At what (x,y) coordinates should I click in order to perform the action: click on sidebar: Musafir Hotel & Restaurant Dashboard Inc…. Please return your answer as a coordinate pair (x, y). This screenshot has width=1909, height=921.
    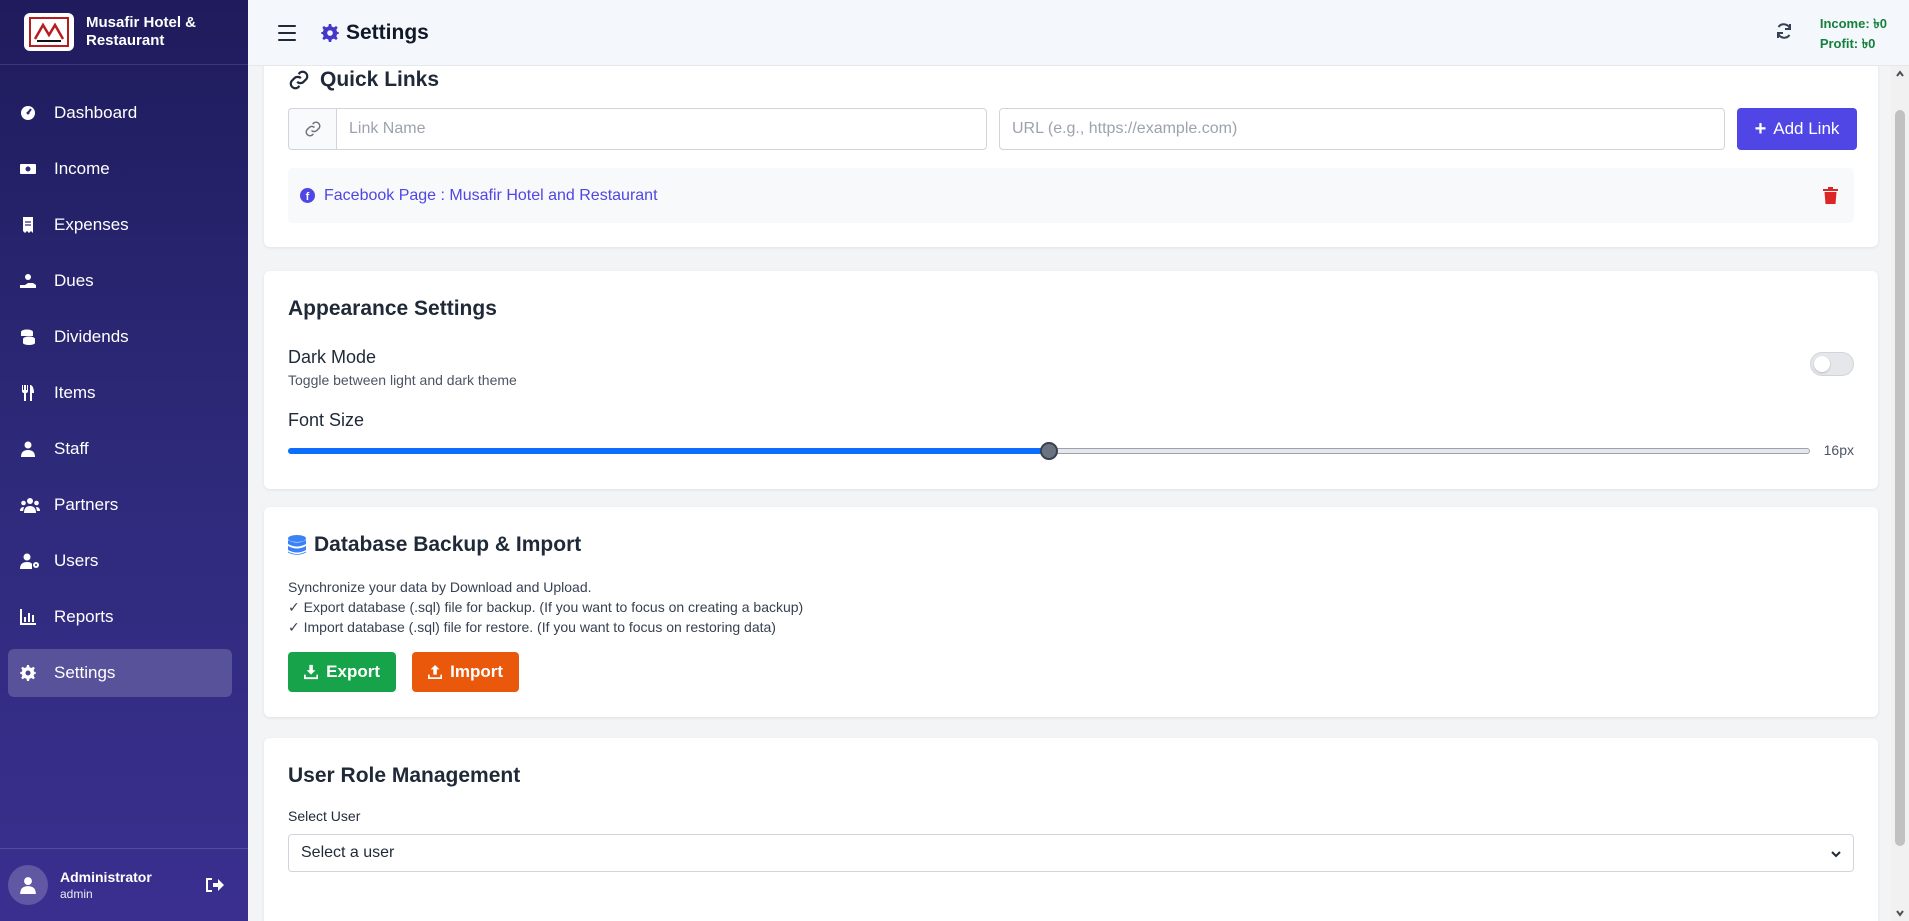
    Looking at the image, I should click on (124, 460).